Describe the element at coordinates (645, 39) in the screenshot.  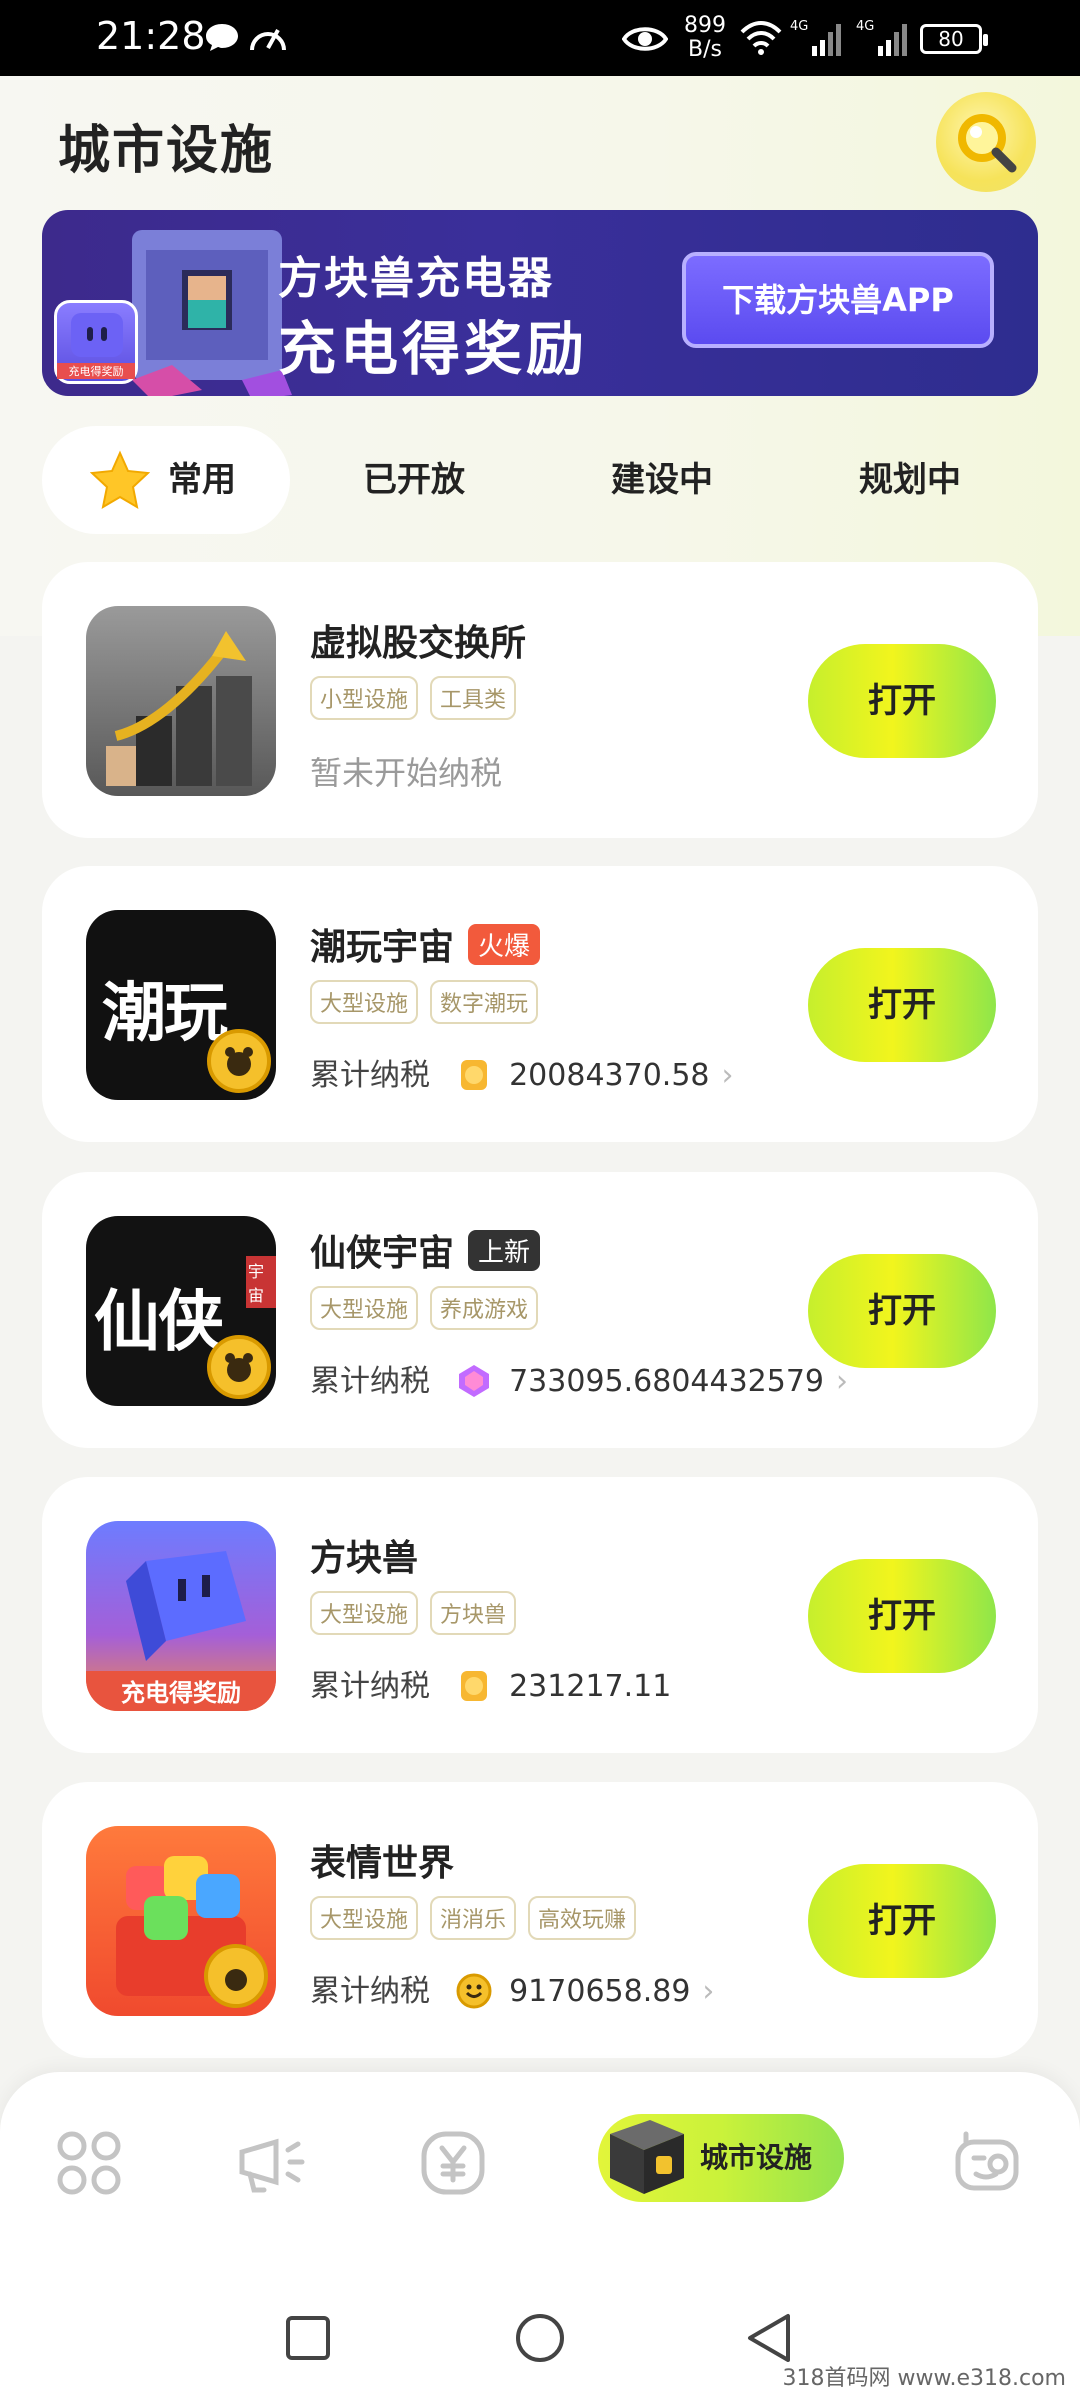
I see `eye-icon` at that location.